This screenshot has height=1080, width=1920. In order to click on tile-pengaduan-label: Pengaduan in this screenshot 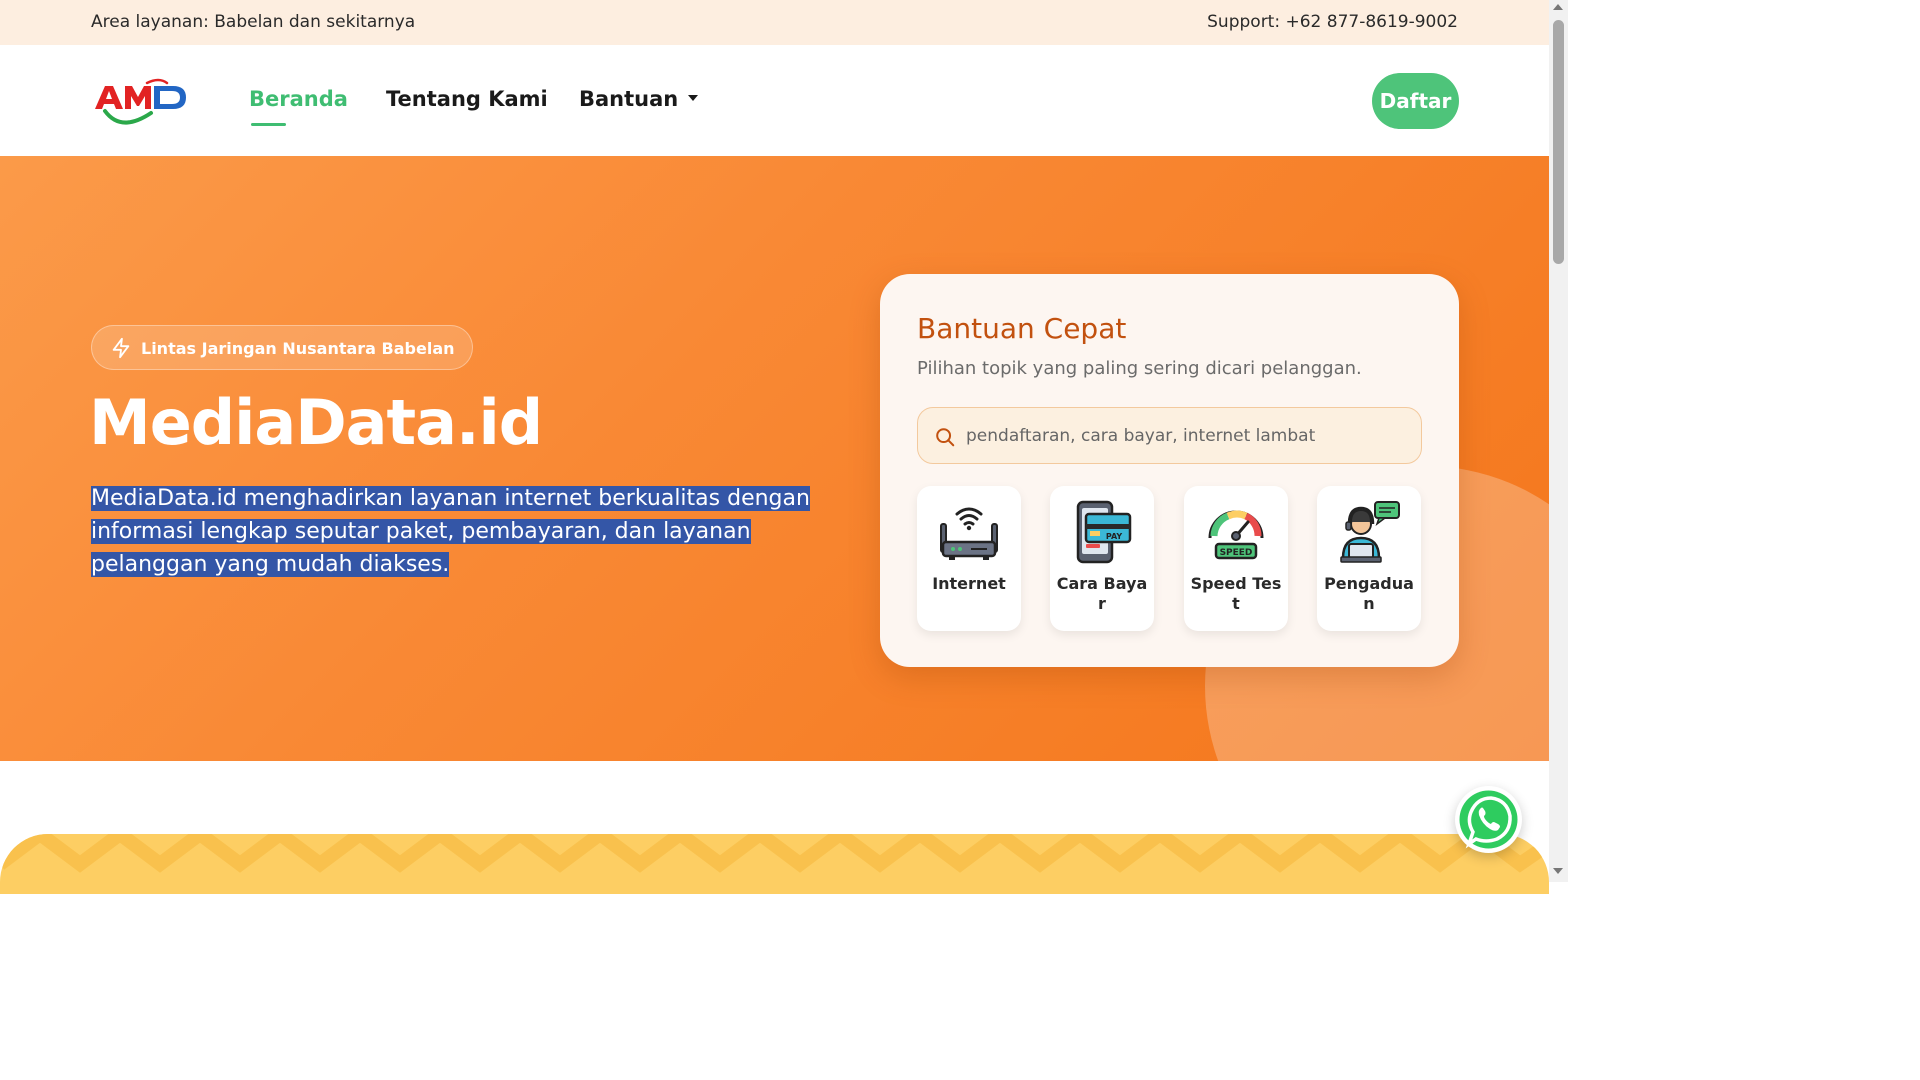, I will do `click(1369, 593)`.